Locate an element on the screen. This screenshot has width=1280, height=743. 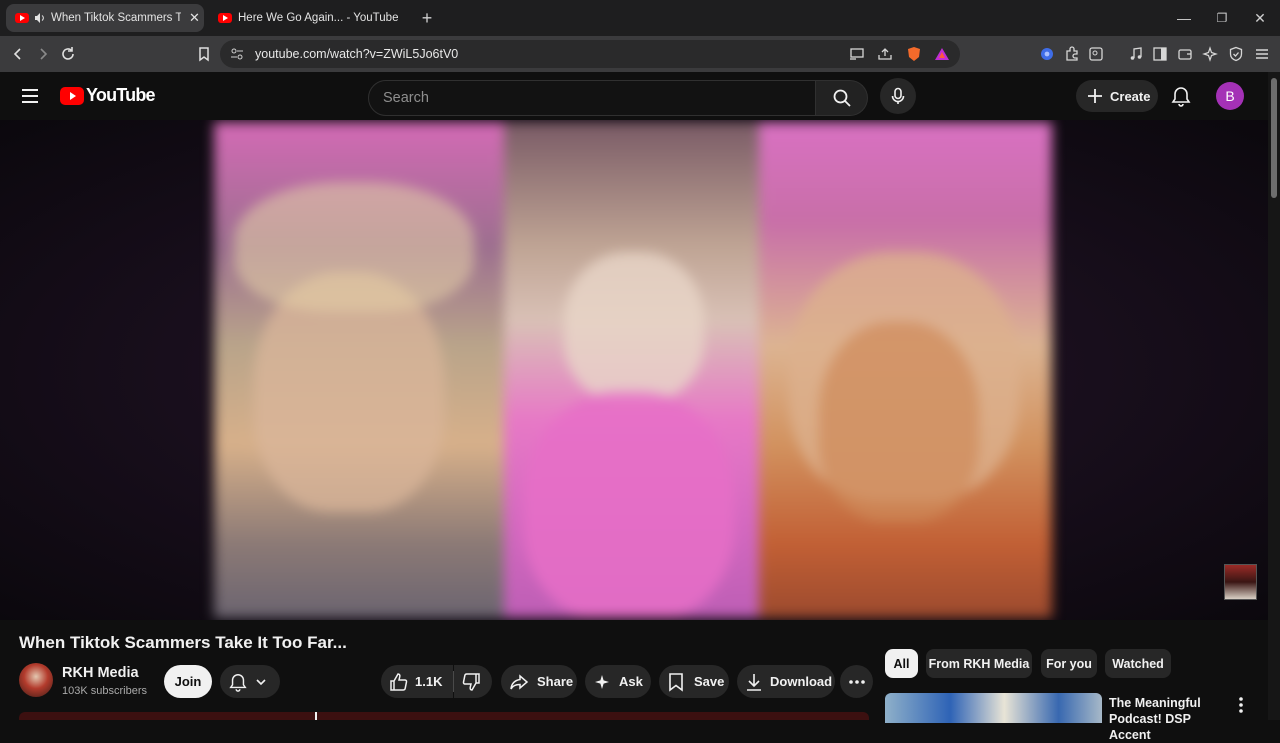
close-window-icon: ✕ is located at coordinates (1260, 18).